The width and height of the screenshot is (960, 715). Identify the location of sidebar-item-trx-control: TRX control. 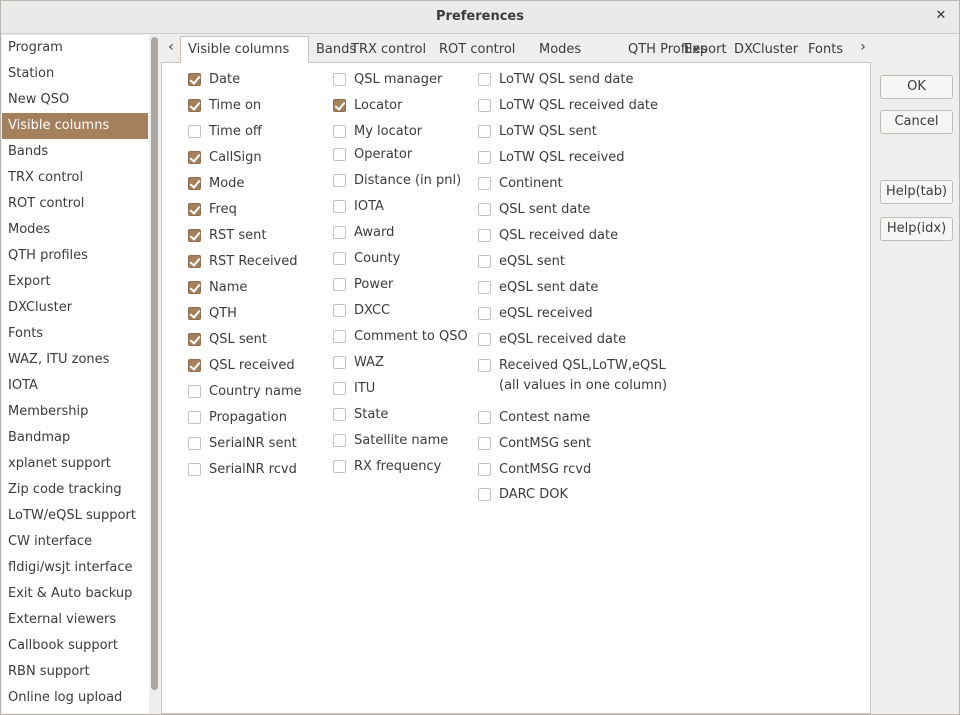
(75, 178).